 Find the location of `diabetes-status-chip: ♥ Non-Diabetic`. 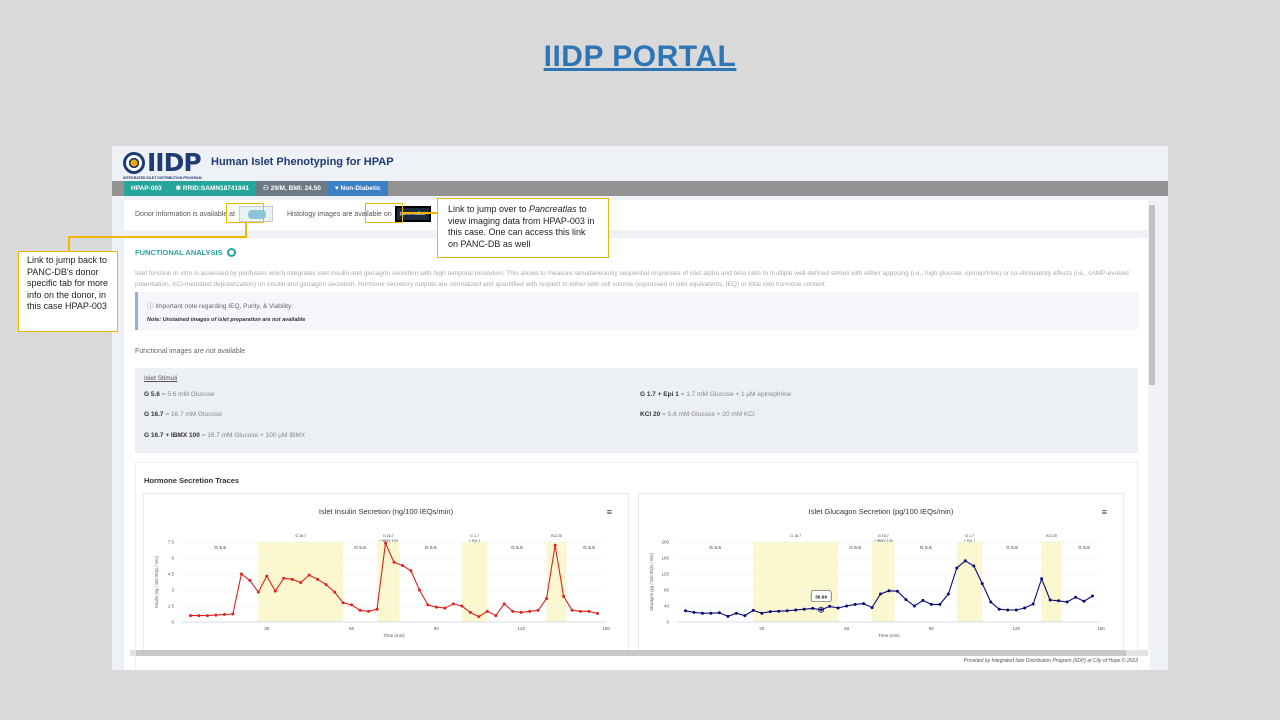

diabetes-status-chip: ♥ Non-Diabetic is located at coordinates (357, 188).